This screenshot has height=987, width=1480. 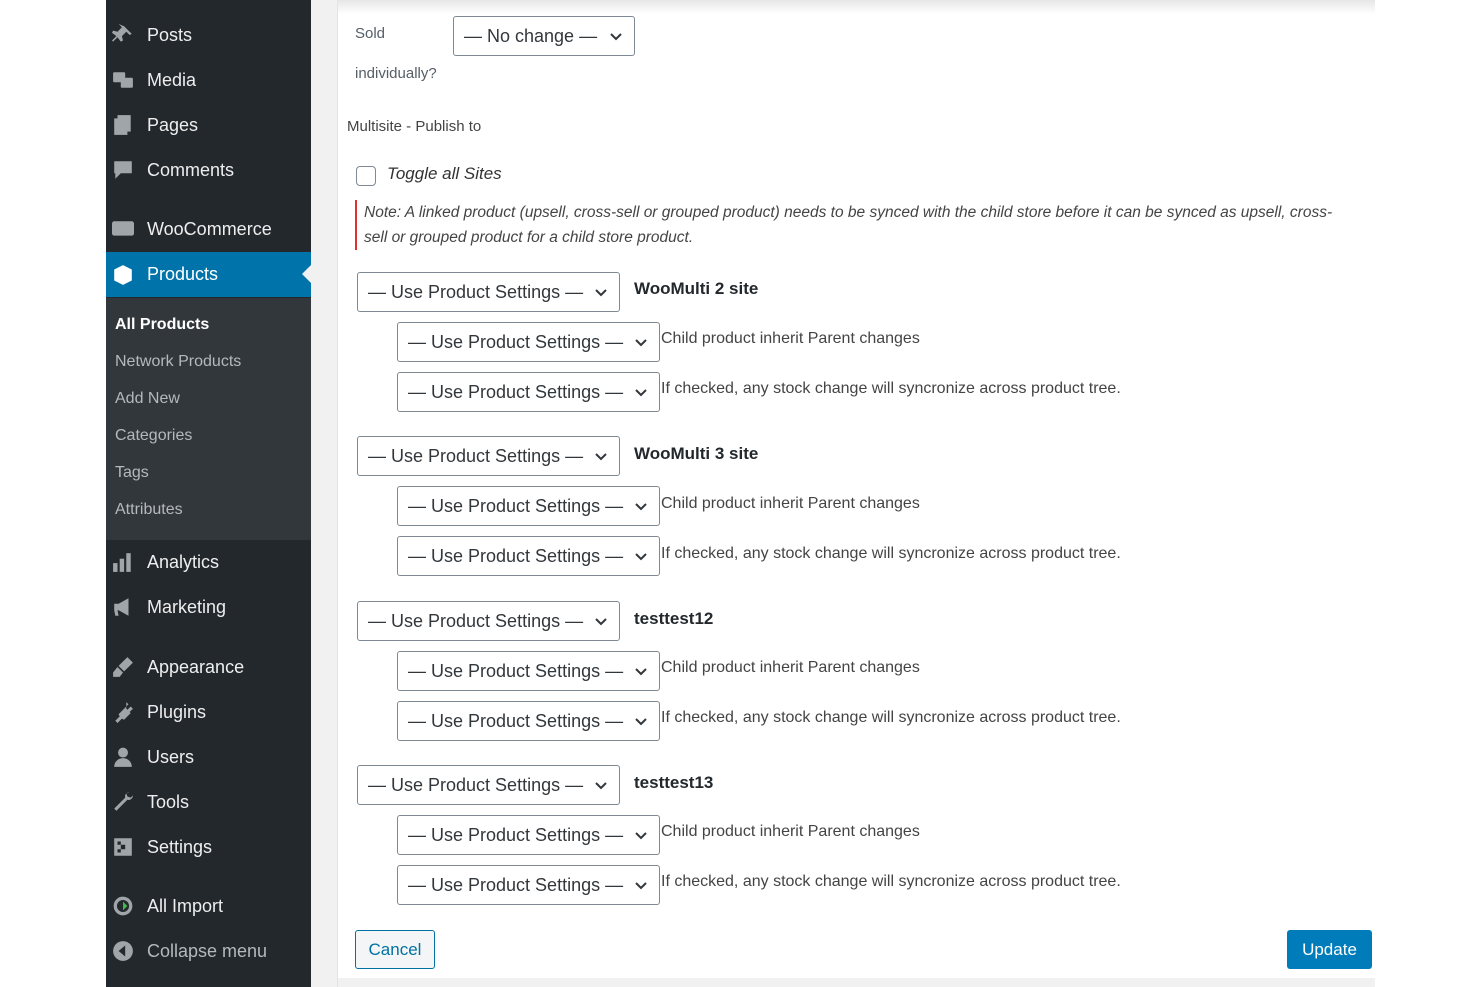 I want to click on site-name: WooMulti 3 site, so click(x=696, y=453).